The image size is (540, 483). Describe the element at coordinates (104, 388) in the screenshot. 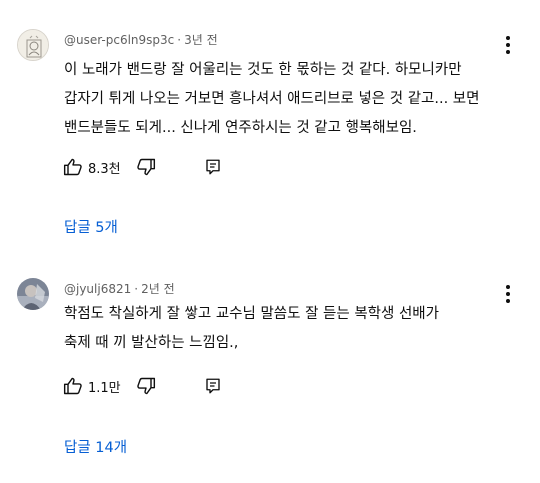

I see `like-count: 1.1만` at that location.